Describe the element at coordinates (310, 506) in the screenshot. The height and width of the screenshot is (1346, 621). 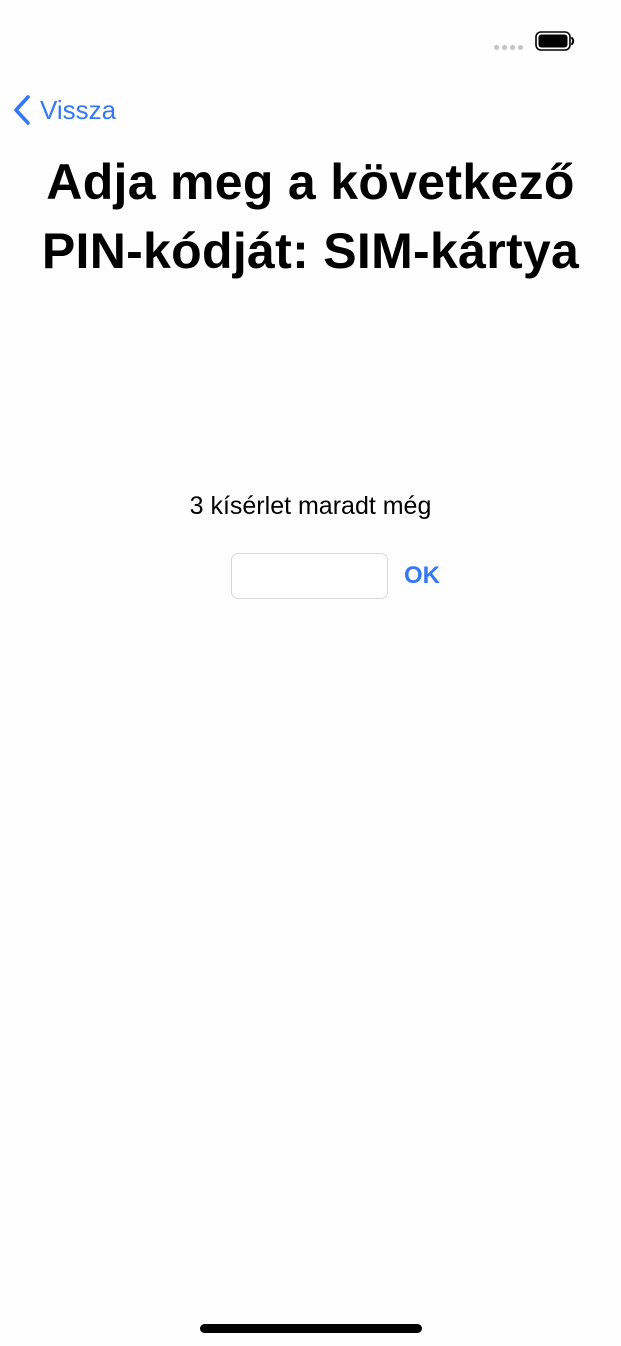
I see `attempts-remaining-label: 3 kísérlet maradt még` at that location.